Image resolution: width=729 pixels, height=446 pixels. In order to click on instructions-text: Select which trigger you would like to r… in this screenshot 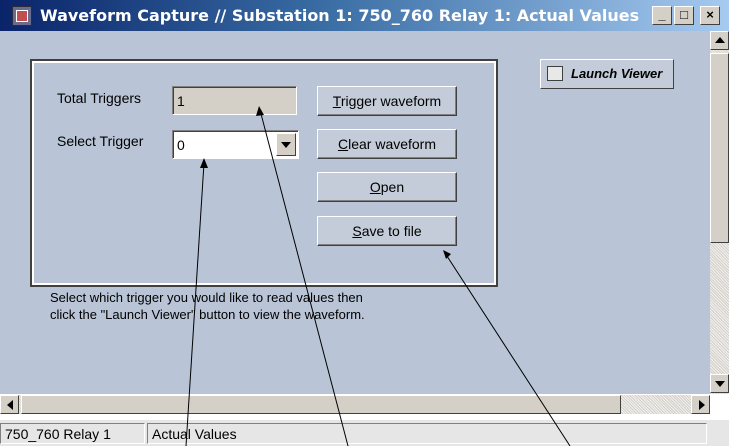, I will do `click(207, 306)`.